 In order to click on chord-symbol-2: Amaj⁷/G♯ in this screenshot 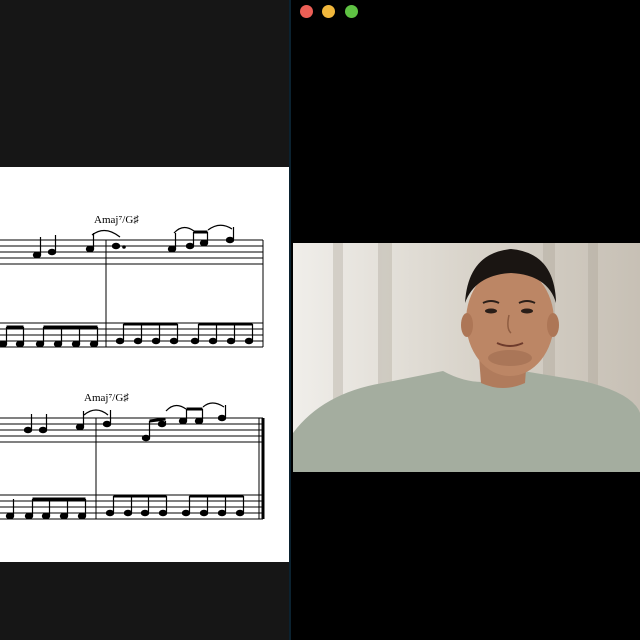, I will do `click(106, 398)`.